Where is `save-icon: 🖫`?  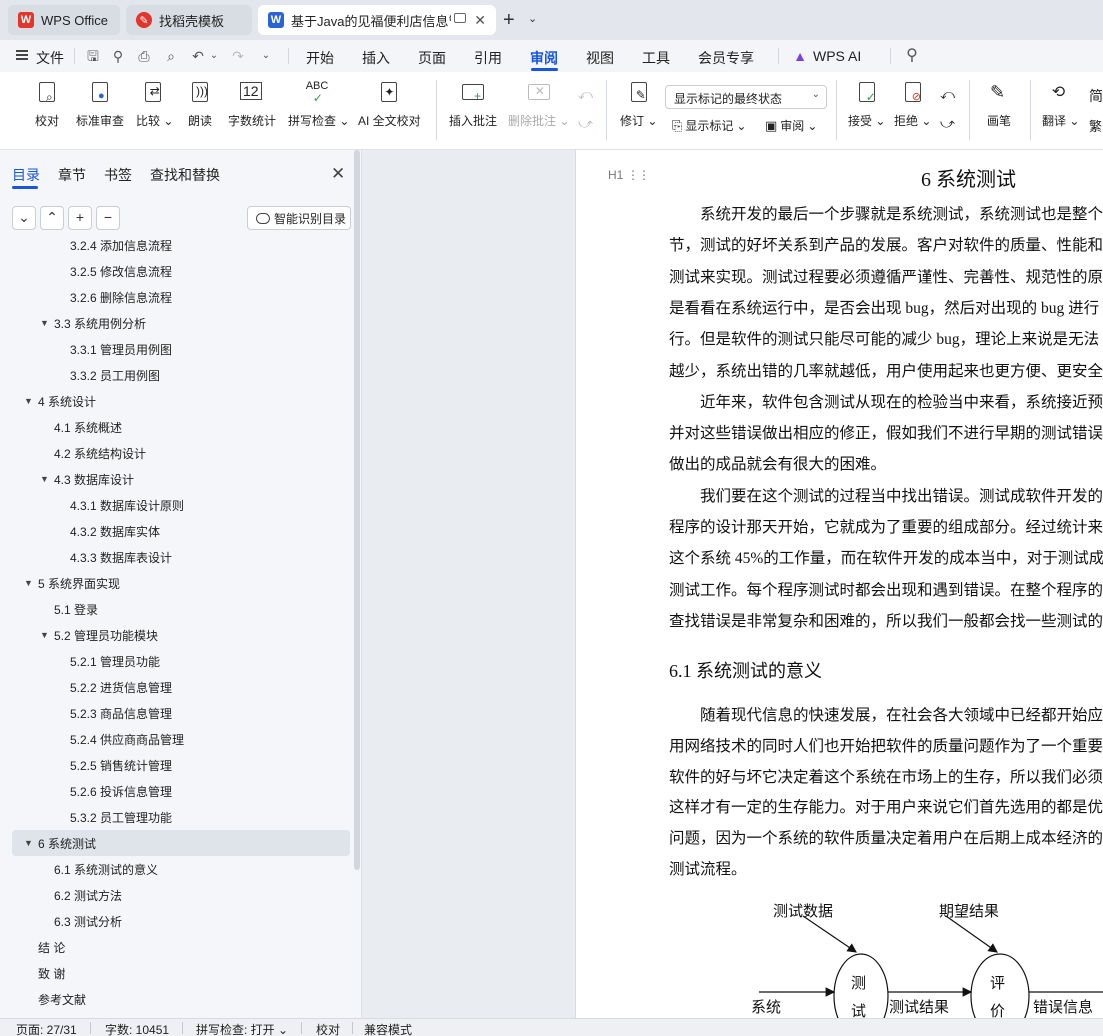 save-icon: 🖫 is located at coordinates (93, 56).